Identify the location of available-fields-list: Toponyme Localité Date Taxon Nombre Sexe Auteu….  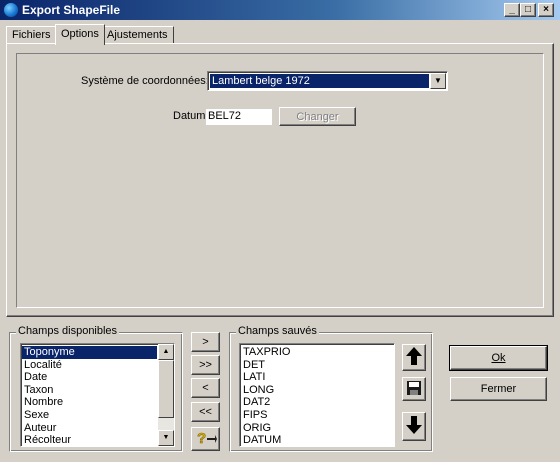
(97, 395).